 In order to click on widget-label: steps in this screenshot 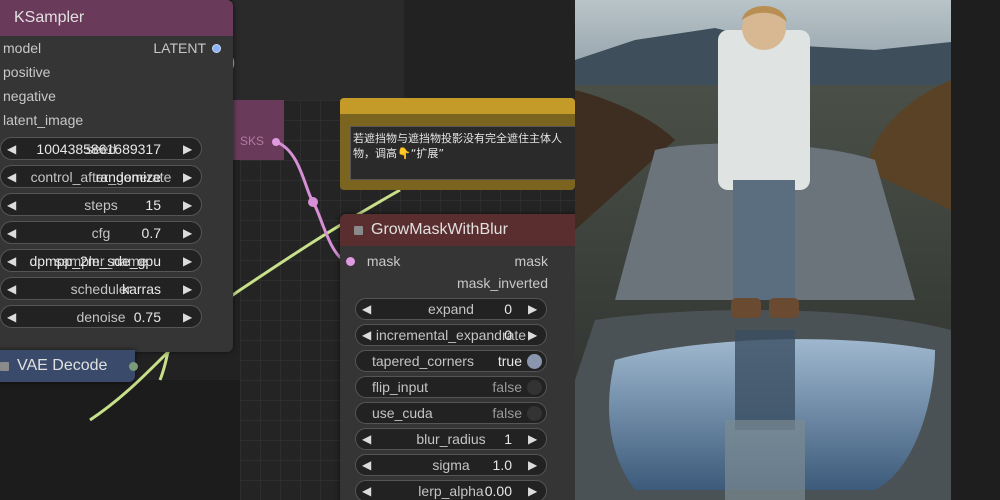, I will do `click(101, 204)`.